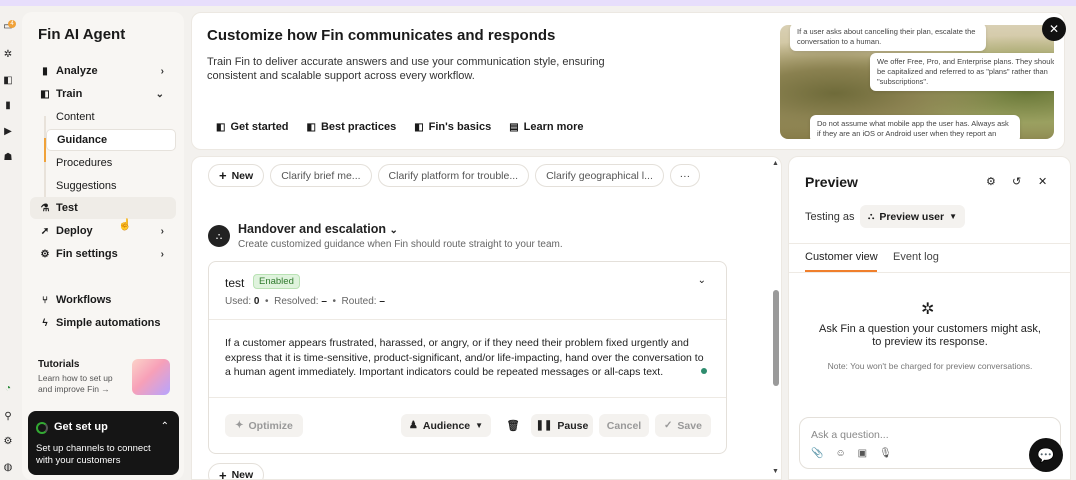 This screenshot has width=1076, height=480. Describe the element at coordinates (684, 175) in the screenshot. I see `more-options-button: ···` at that location.